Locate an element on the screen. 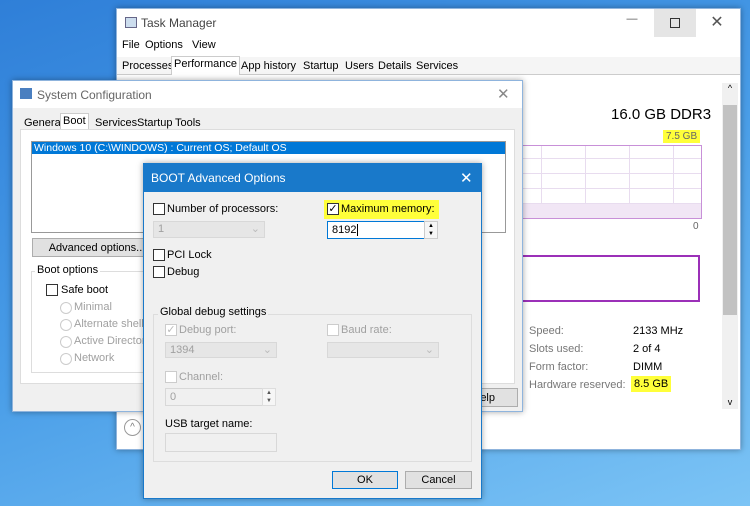 Image resolution: width=750 pixels, height=506 pixels. maximum-memory-input: 8192 is located at coordinates (376, 230).